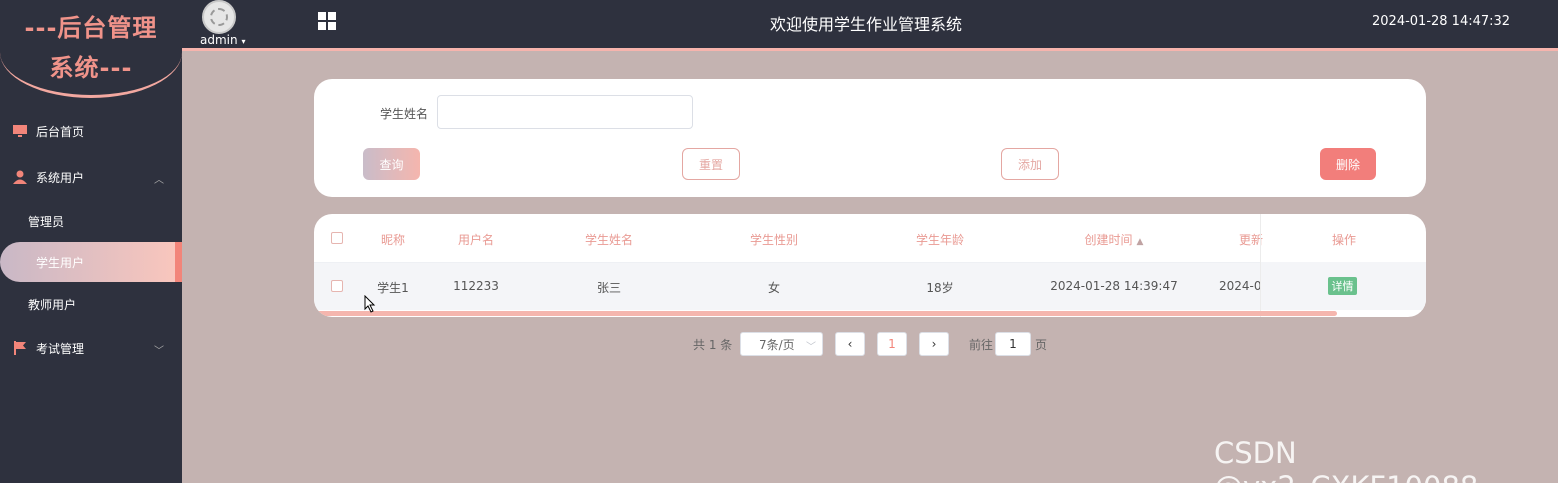 This screenshot has height=483, width=1558. I want to click on cell-created: 2024-01-28 14:39:47, so click(1114, 286).